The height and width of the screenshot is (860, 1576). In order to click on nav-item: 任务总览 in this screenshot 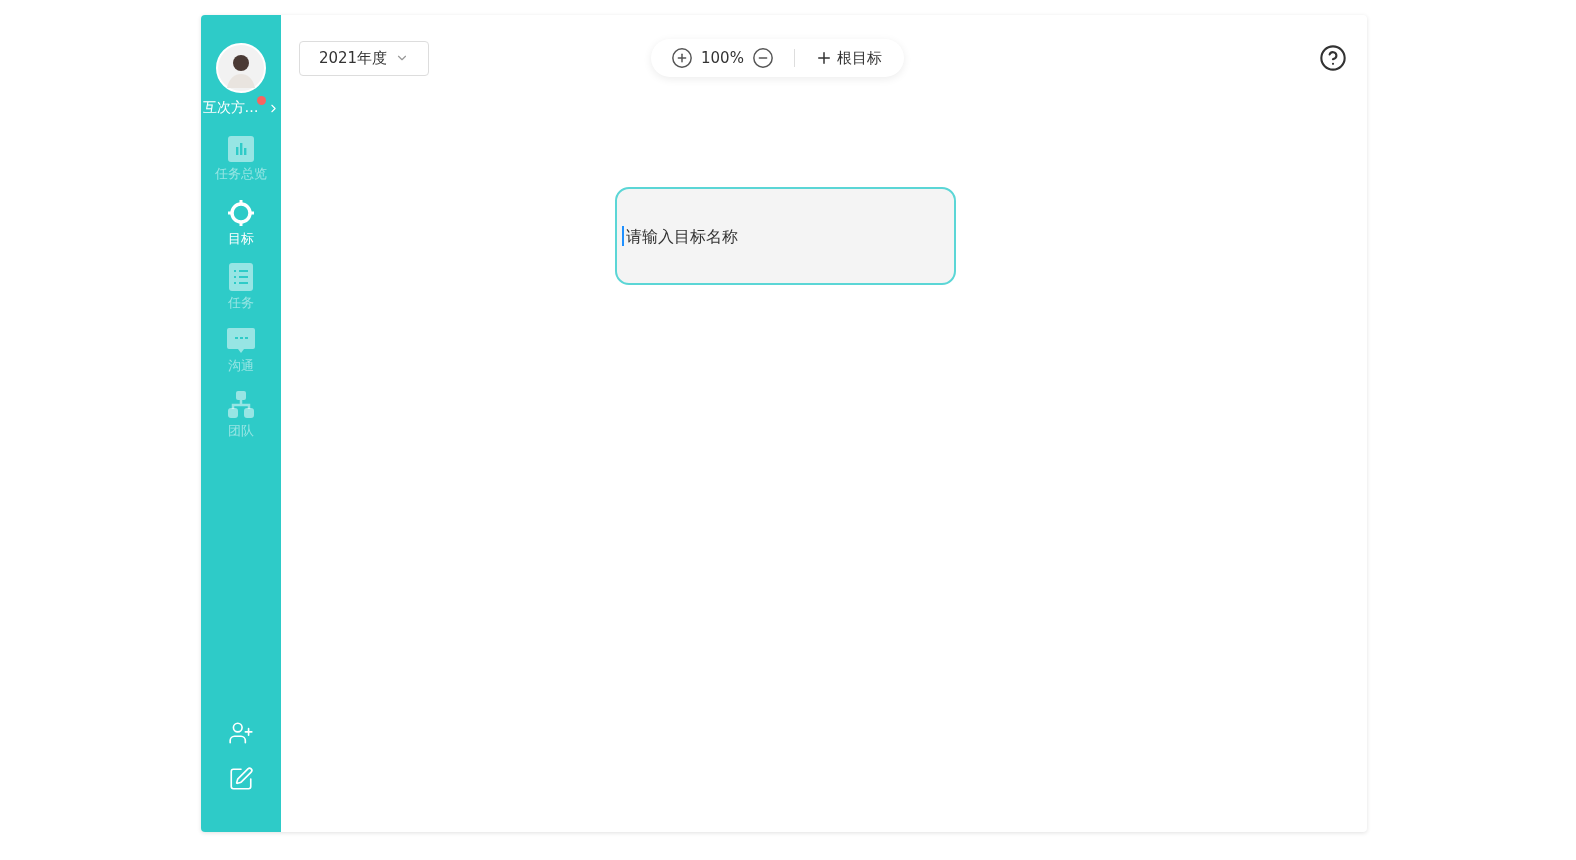, I will do `click(241, 159)`.